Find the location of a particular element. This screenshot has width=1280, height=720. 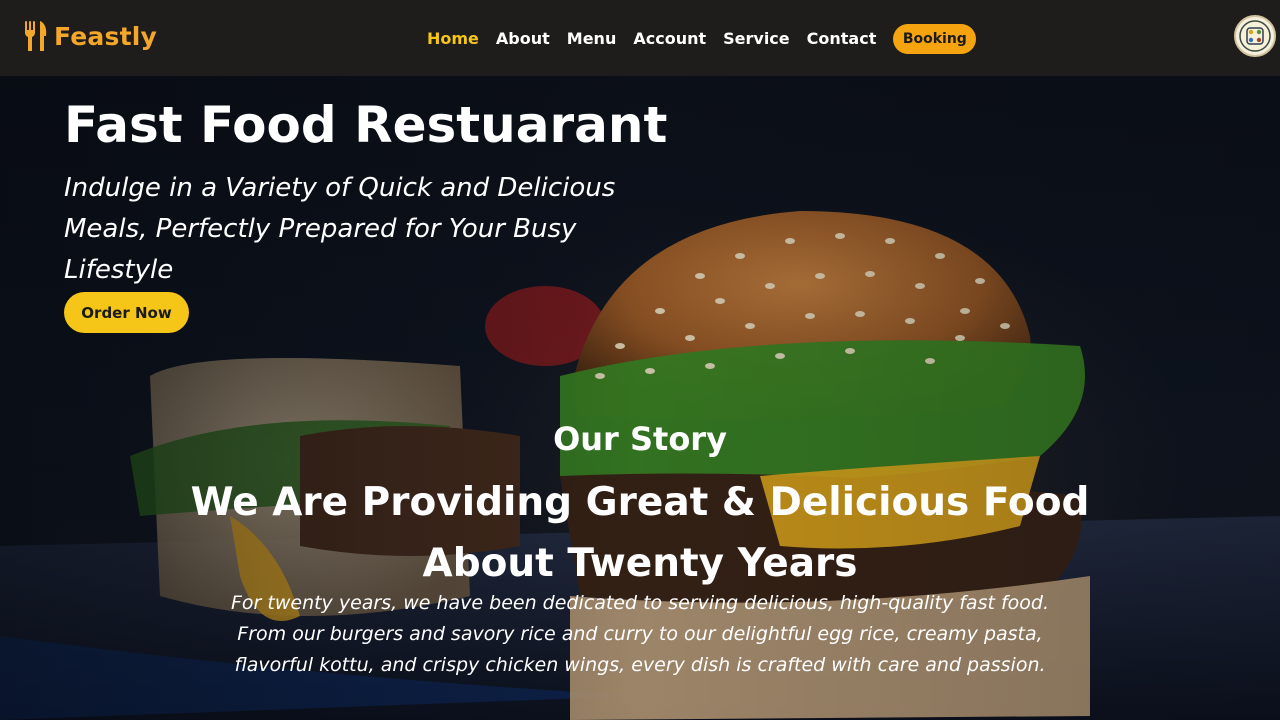

user-avatar is located at coordinates (1255, 36).